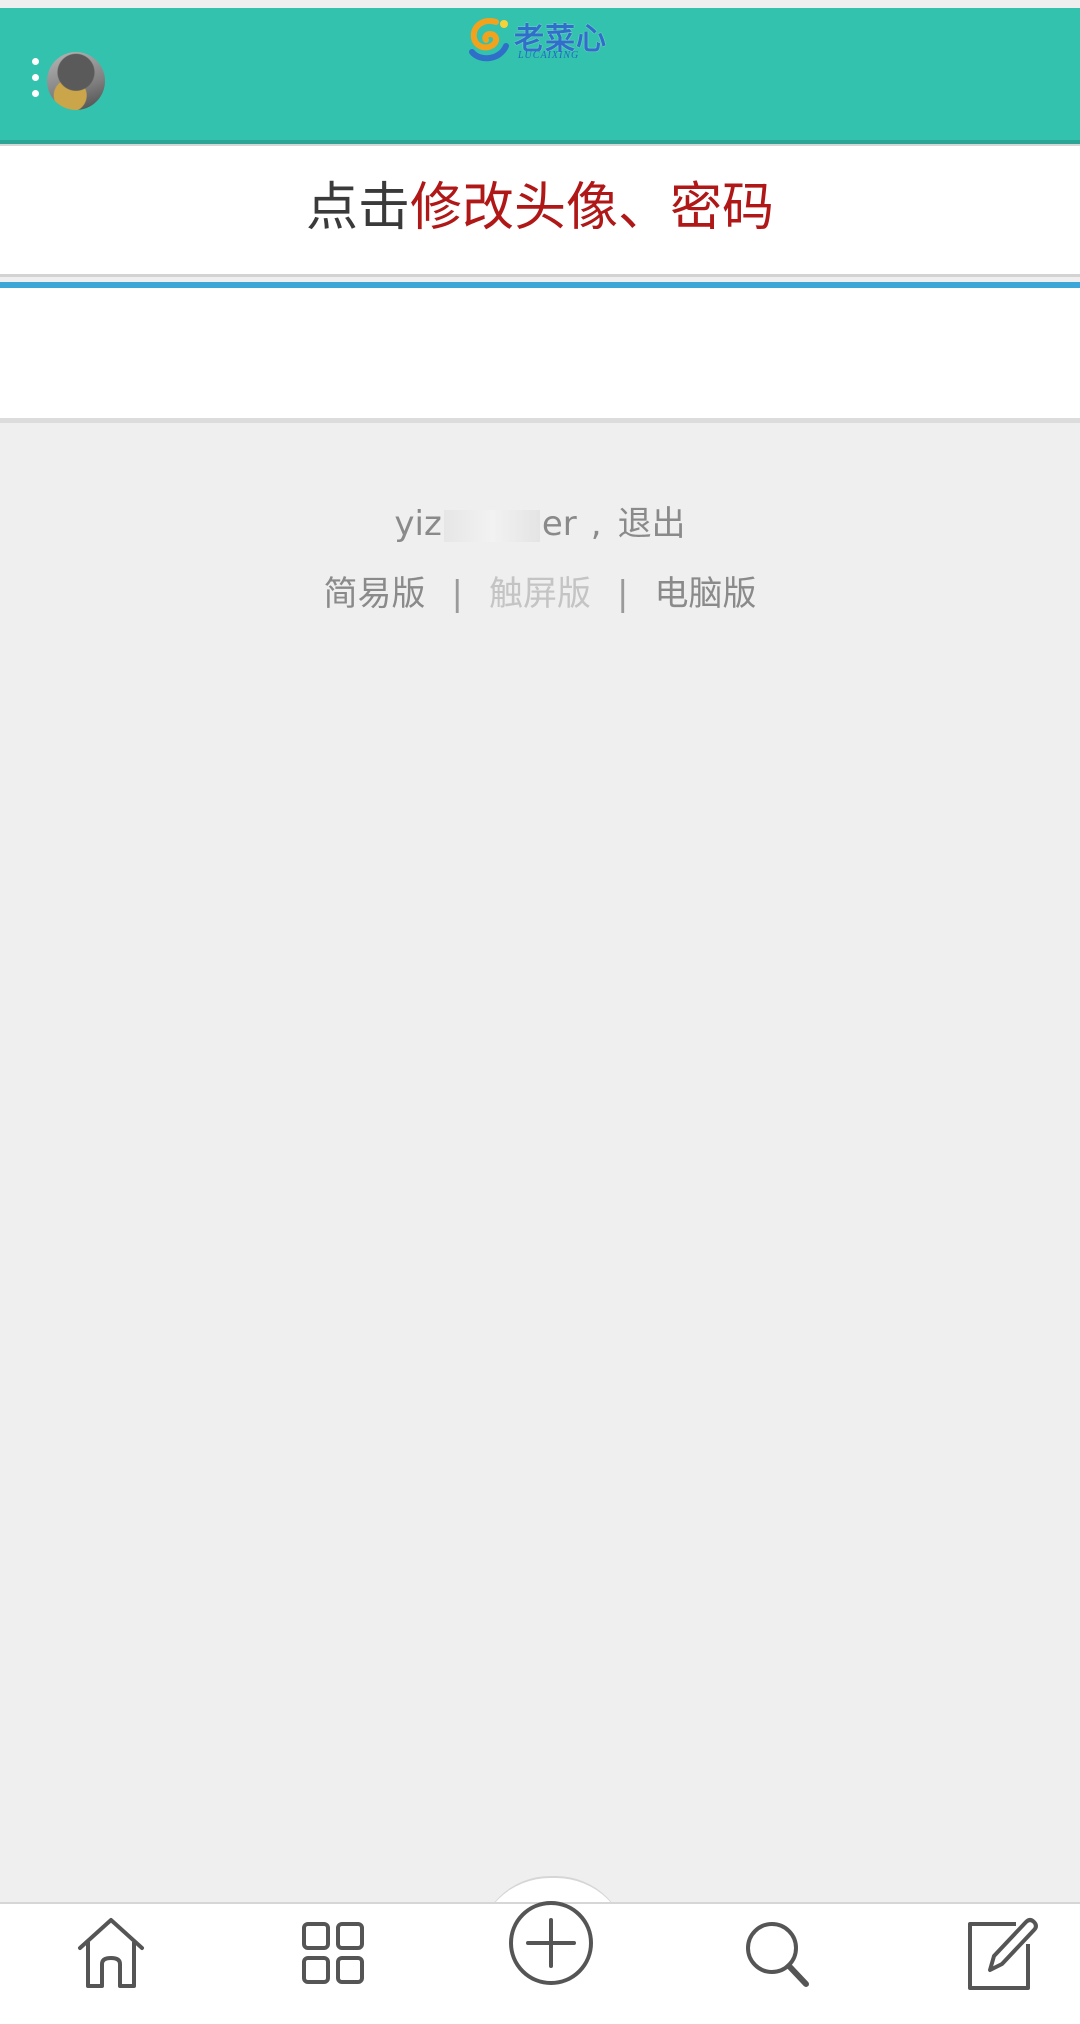 The width and height of the screenshot is (1080, 2024). Describe the element at coordinates (999, 1953) in the screenshot. I see `edit-icon` at that location.